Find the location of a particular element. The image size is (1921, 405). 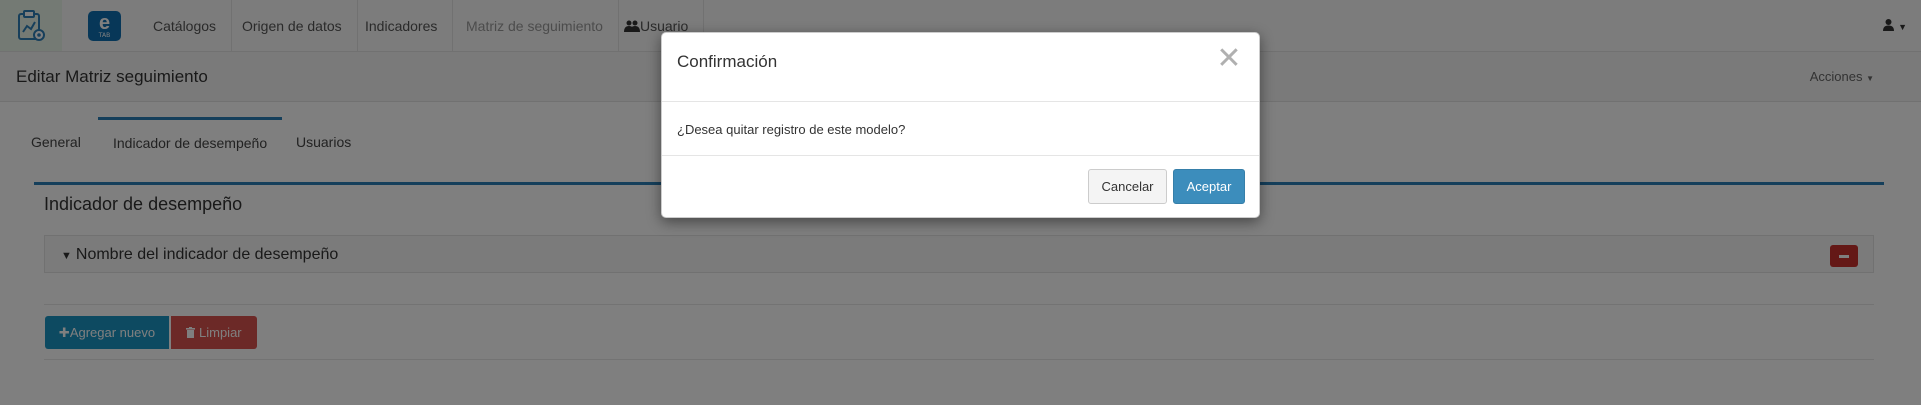

cancel-button: Cancelar is located at coordinates (1127, 186).